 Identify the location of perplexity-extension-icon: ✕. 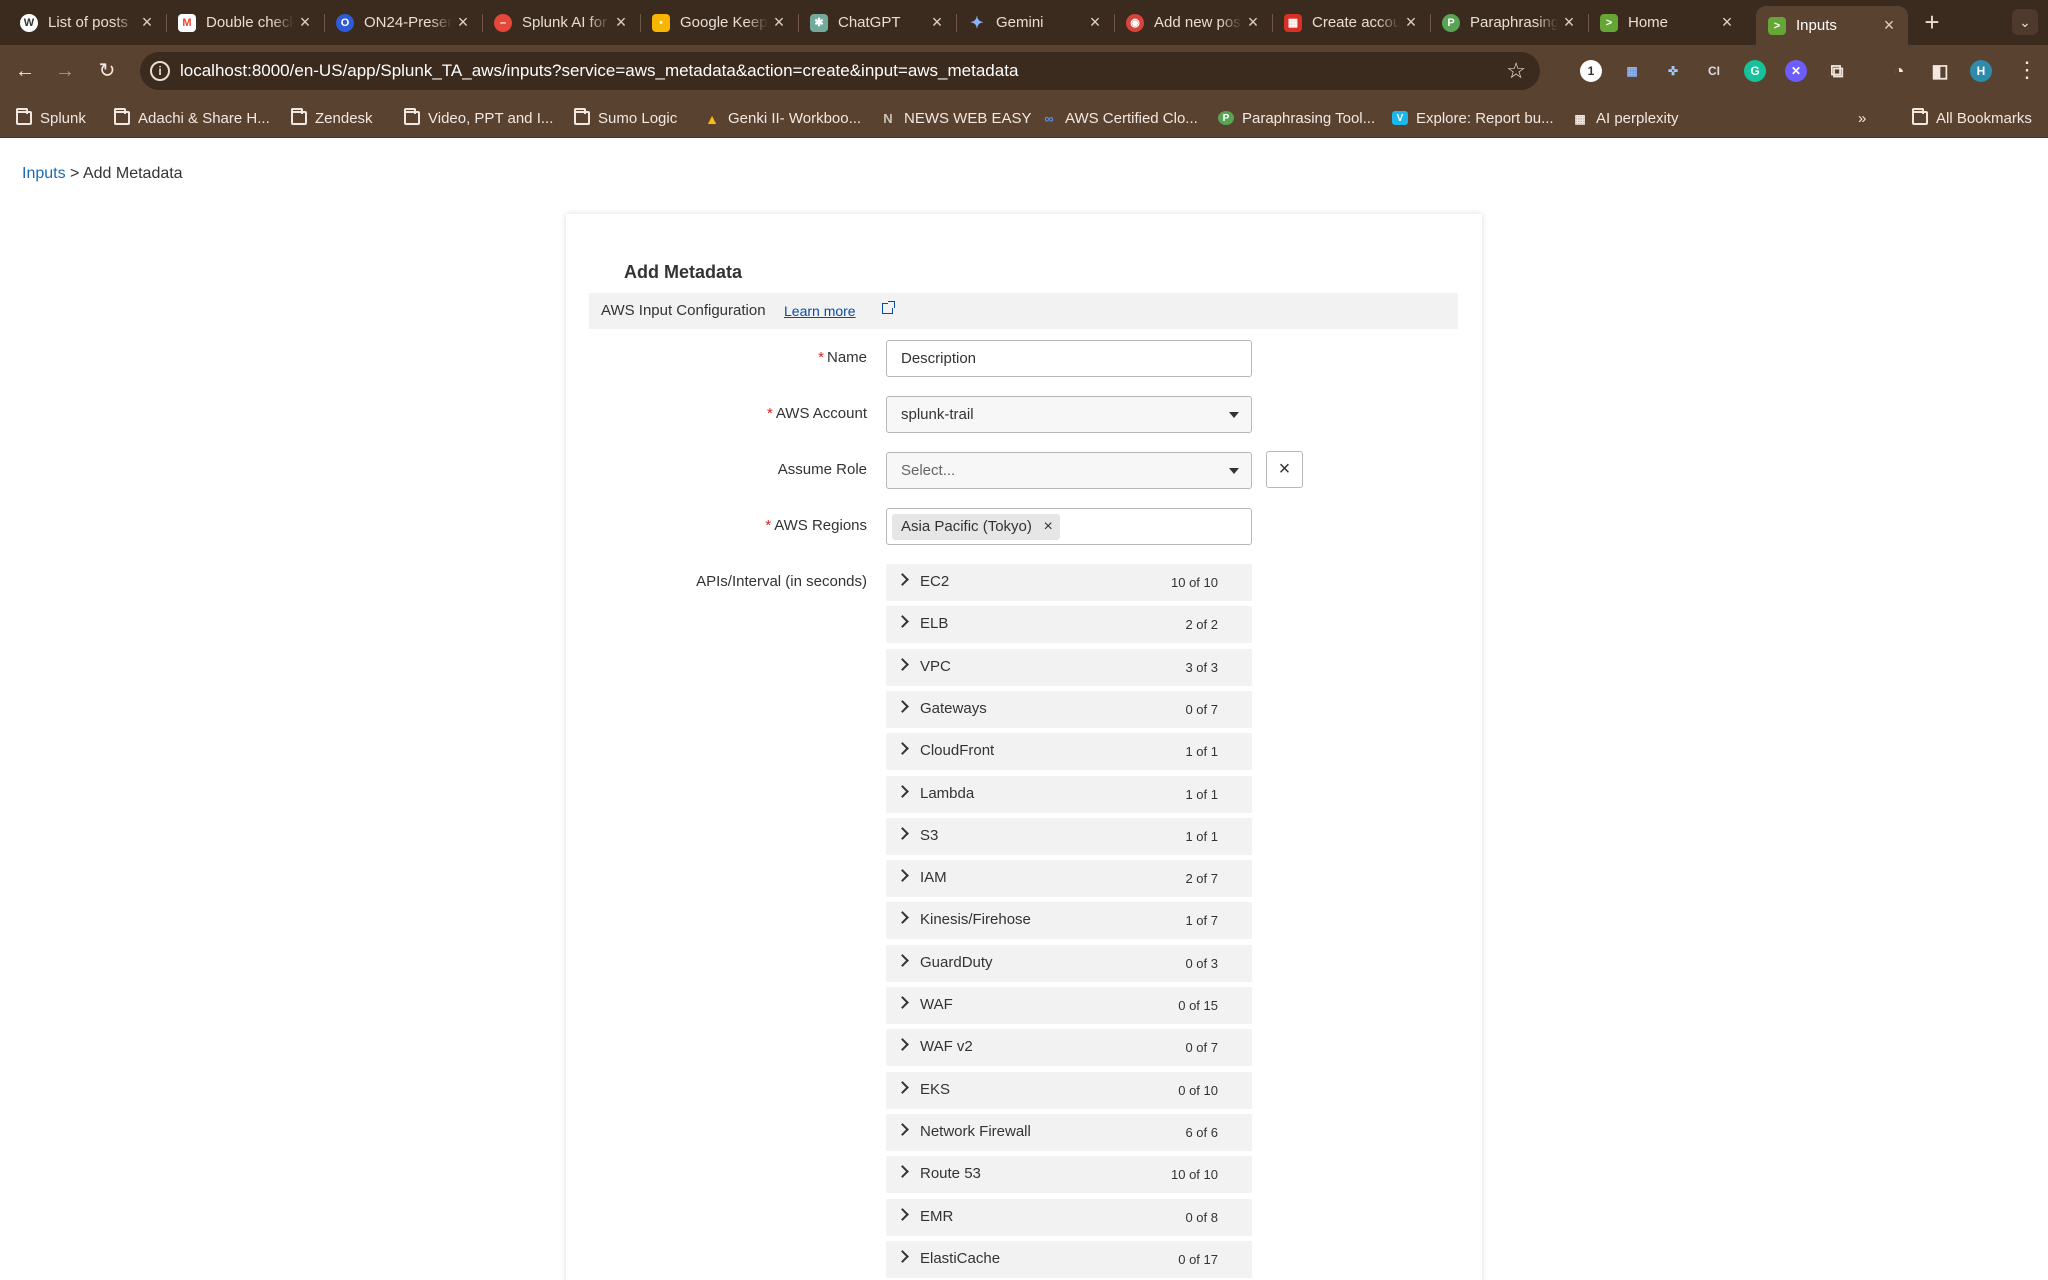
(1796, 71).